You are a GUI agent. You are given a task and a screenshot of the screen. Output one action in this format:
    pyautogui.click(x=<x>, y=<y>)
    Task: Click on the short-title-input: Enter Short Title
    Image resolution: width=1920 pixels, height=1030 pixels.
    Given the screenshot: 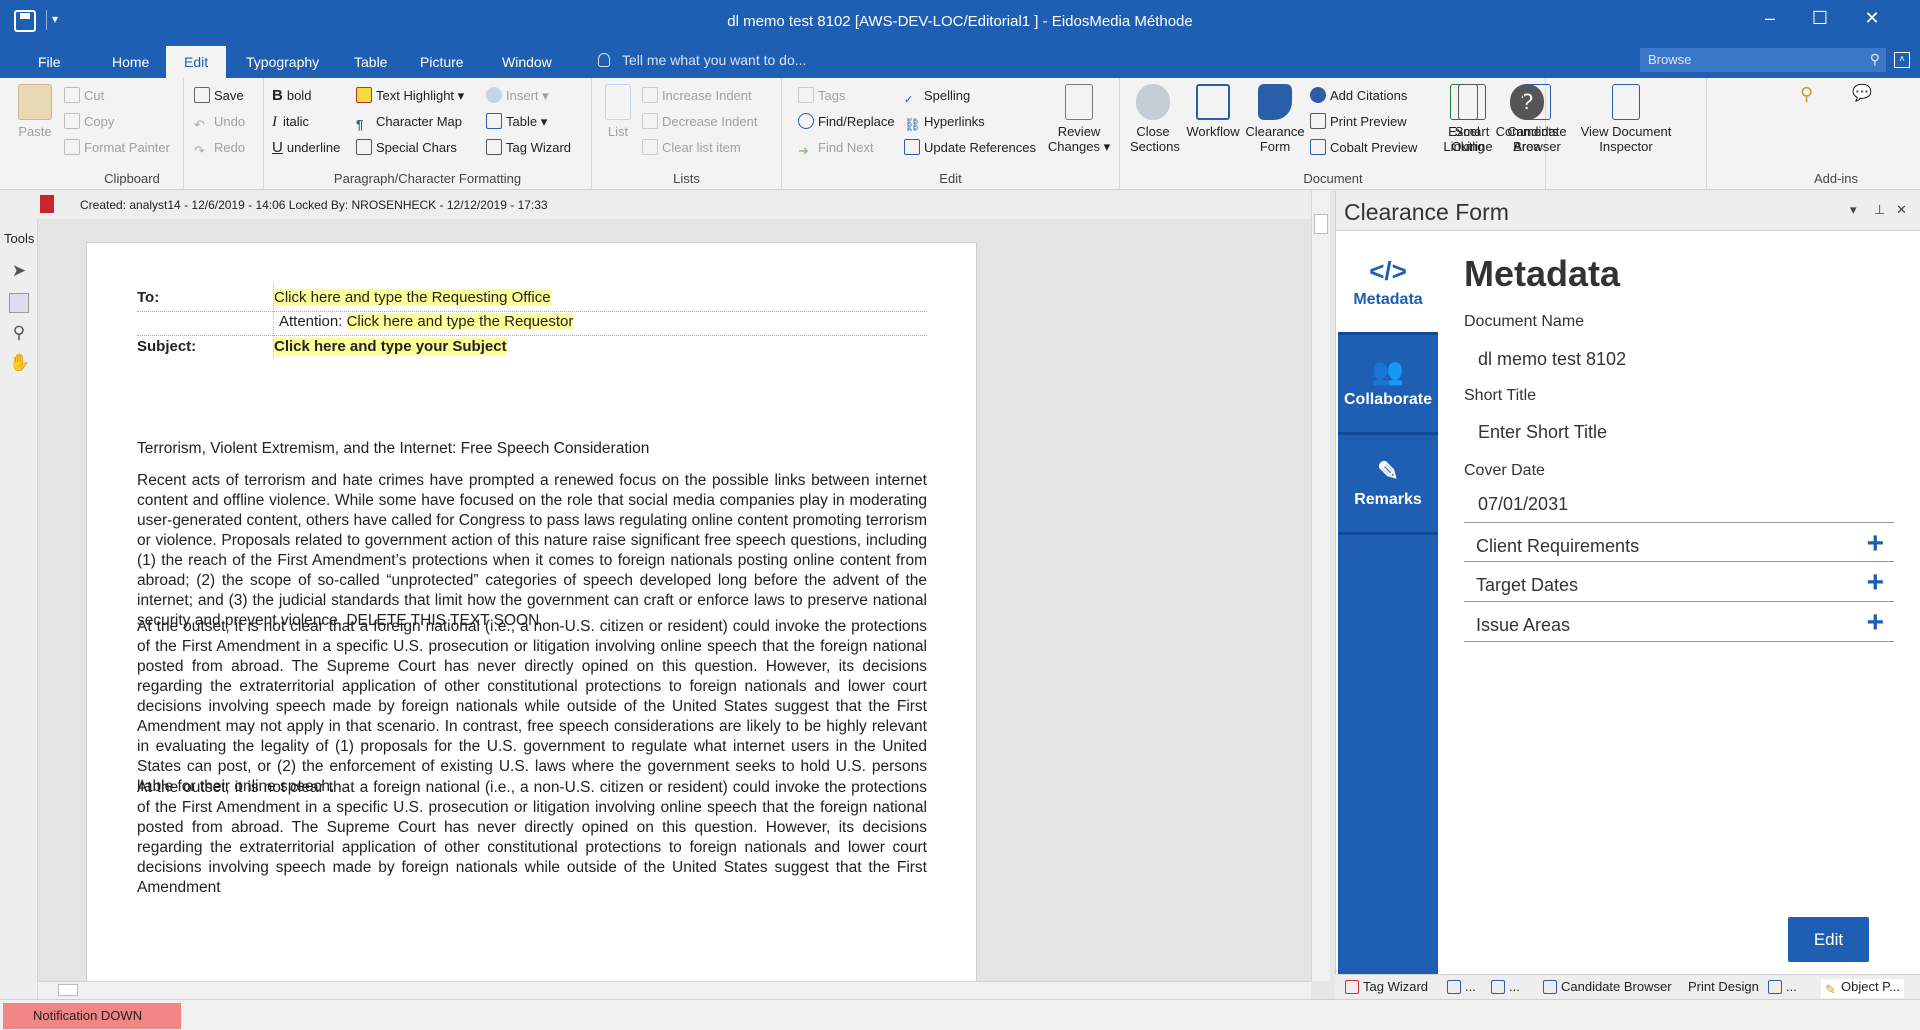 What is the action you would take?
    pyautogui.click(x=1542, y=432)
    